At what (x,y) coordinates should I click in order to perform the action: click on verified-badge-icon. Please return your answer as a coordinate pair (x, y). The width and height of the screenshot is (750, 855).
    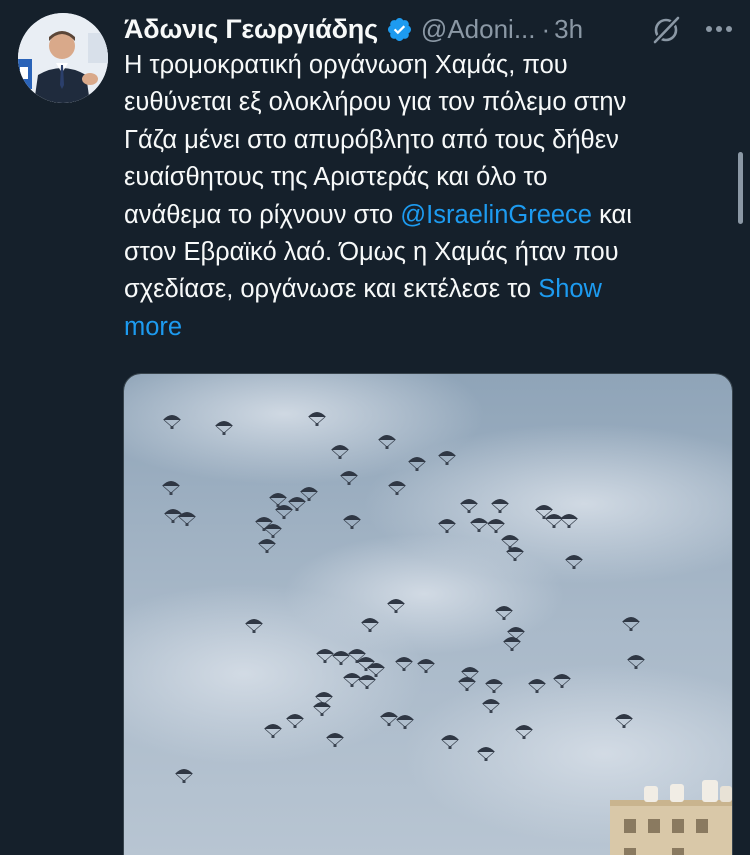
    Looking at the image, I should click on (399, 29).